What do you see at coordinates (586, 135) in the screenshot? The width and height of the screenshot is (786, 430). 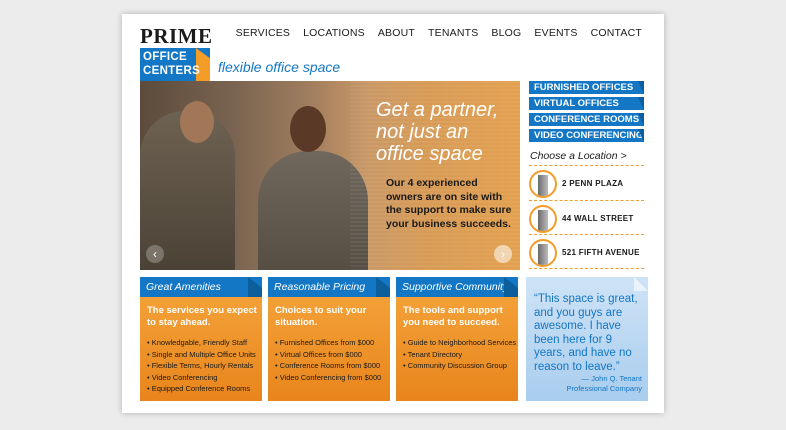 I see `tab-video-conferencing: VIDEO CONFERENCING` at bounding box center [586, 135].